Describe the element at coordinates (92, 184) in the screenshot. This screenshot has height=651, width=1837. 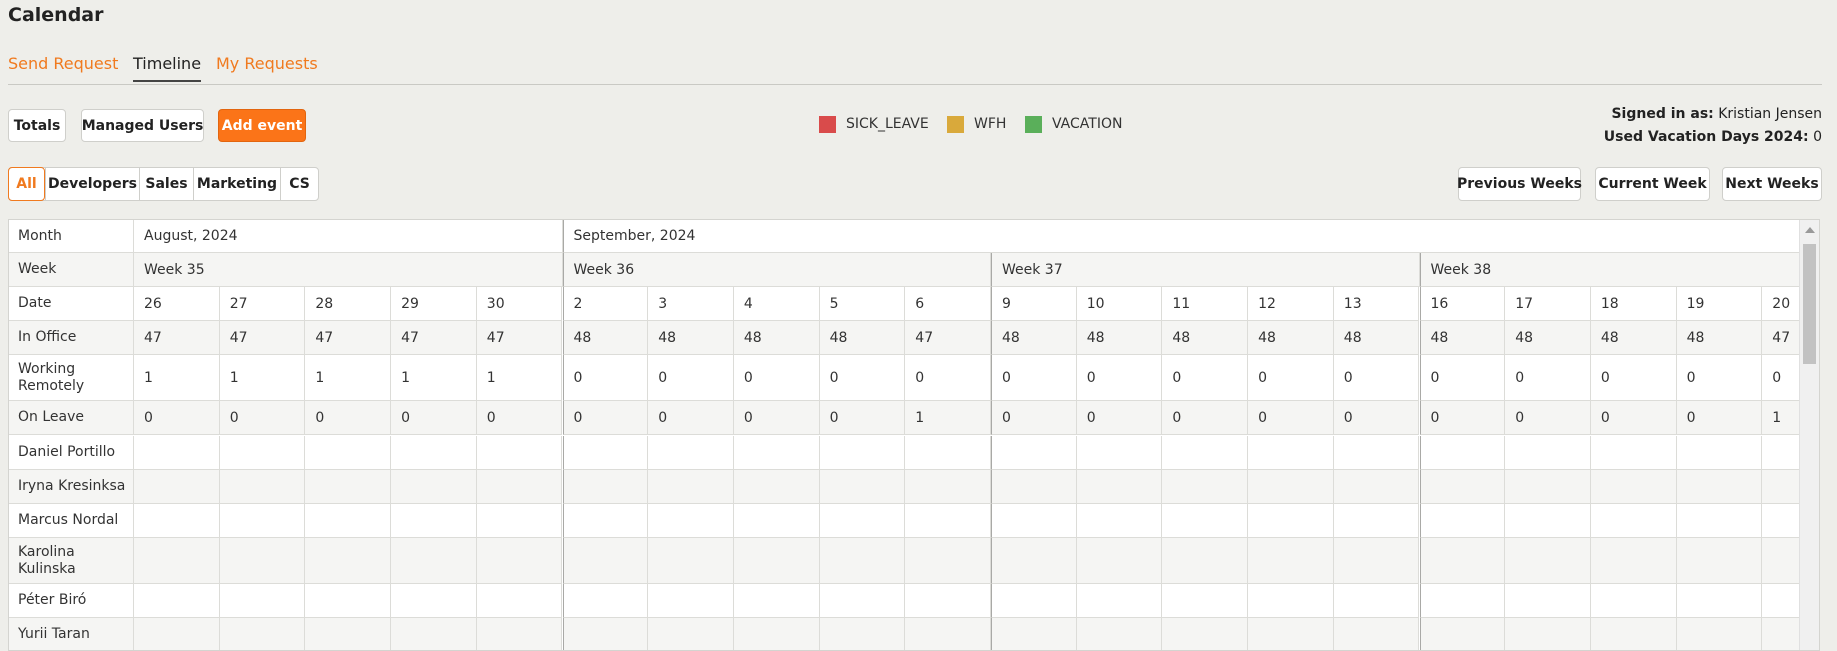
I see `filter-developers: Developers` at that location.